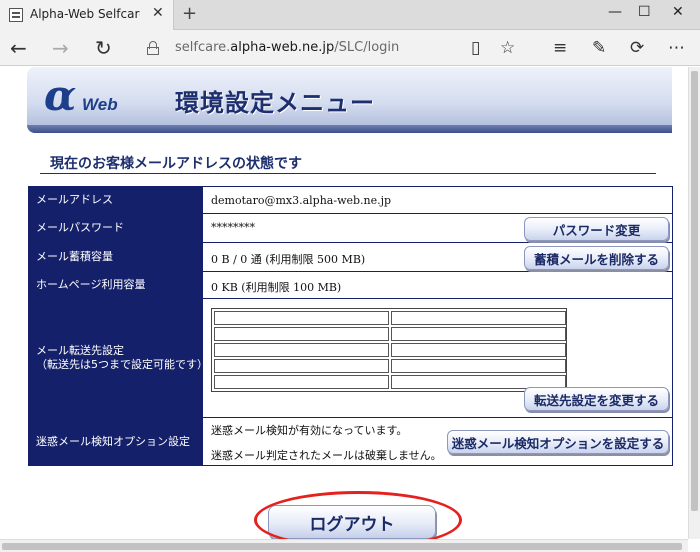 This screenshot has height=552, width=700. I want to click on horizontal-scrollbar, so click(344, 545).